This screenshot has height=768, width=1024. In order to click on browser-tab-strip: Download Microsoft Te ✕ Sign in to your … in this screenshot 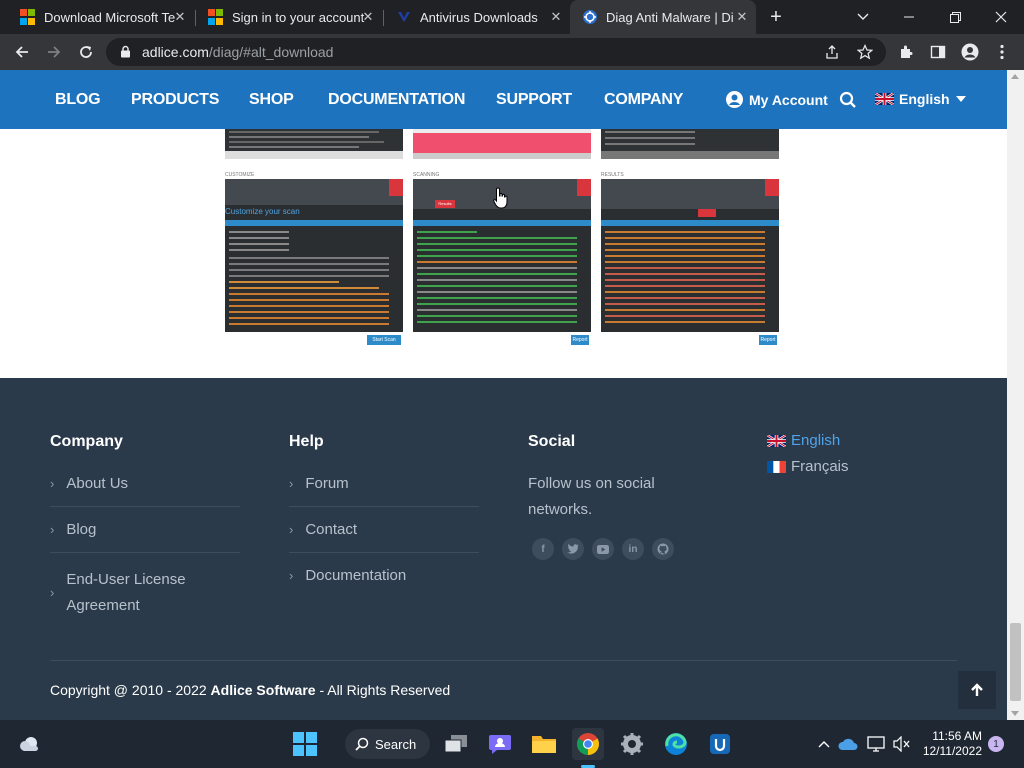, I will do `click(512, 17)`.